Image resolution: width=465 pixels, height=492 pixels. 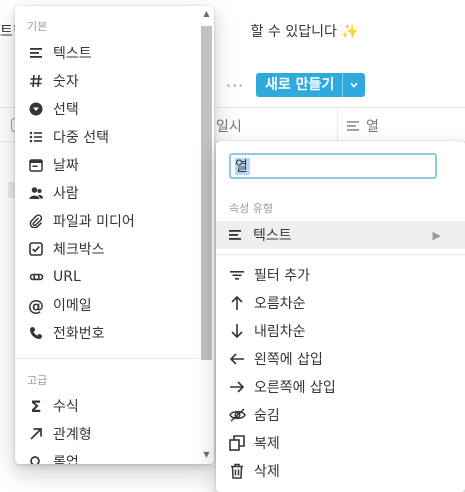 What do you see at coordinates (107, 277) in the screenshot?
I see `type-option-url: URL` at bounding box center [107, 277].